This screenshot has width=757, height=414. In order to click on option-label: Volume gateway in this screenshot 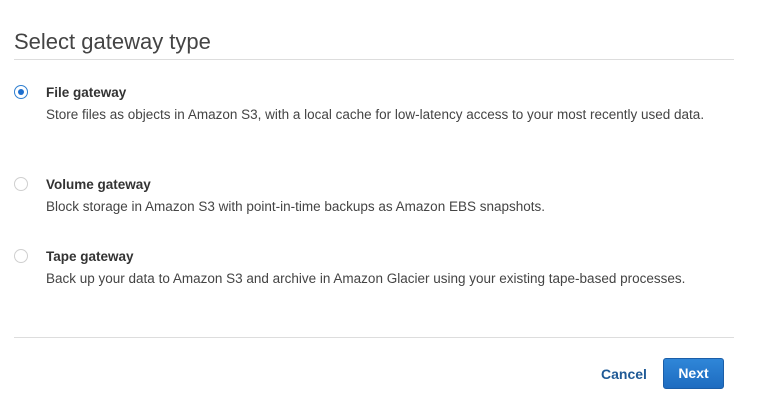, I will do `click(98, 184)`.